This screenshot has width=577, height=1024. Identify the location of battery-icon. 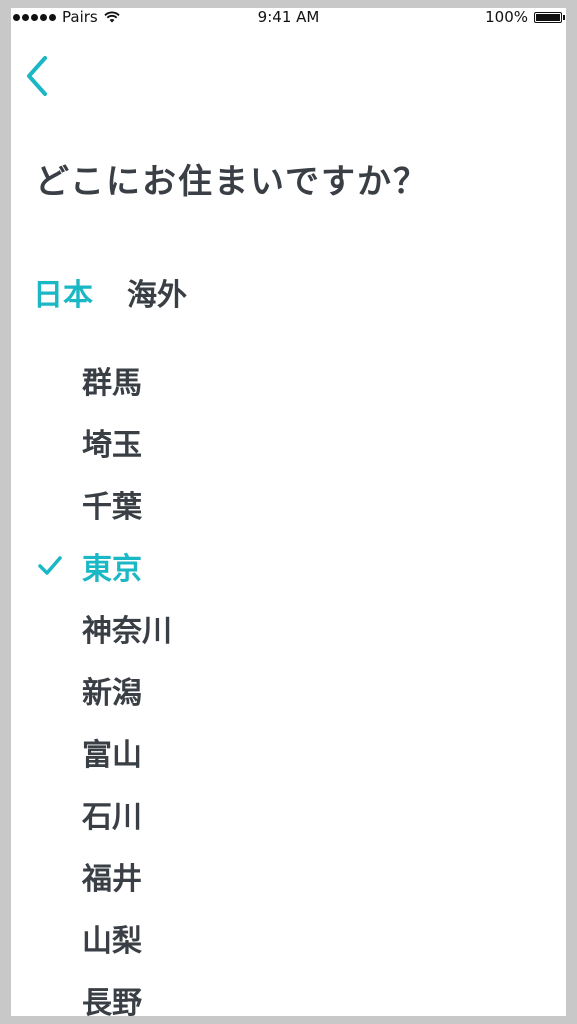
(549, 17).